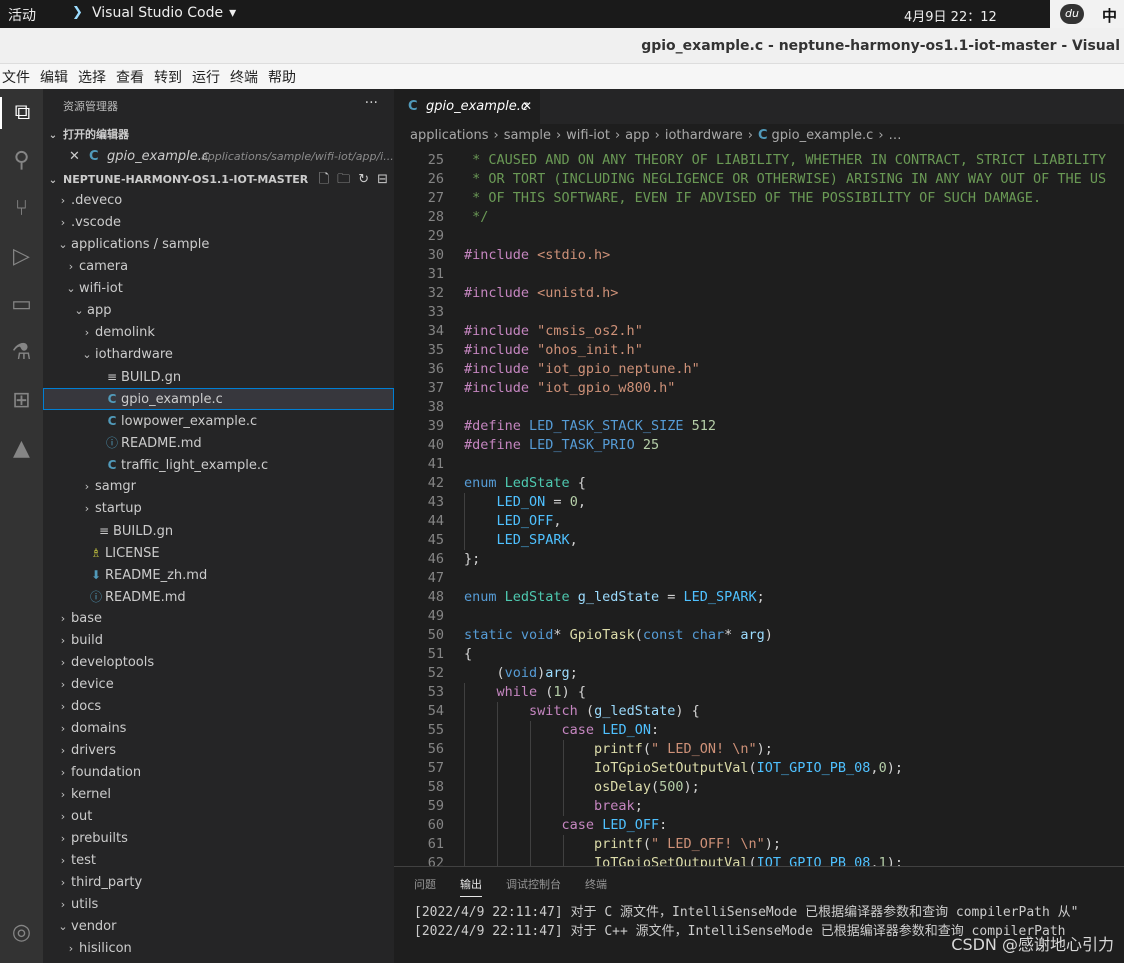 The width and height of the screenshot is (1124, 963). I want to click on new-folder-icon: 🗀, so click(343, 180).